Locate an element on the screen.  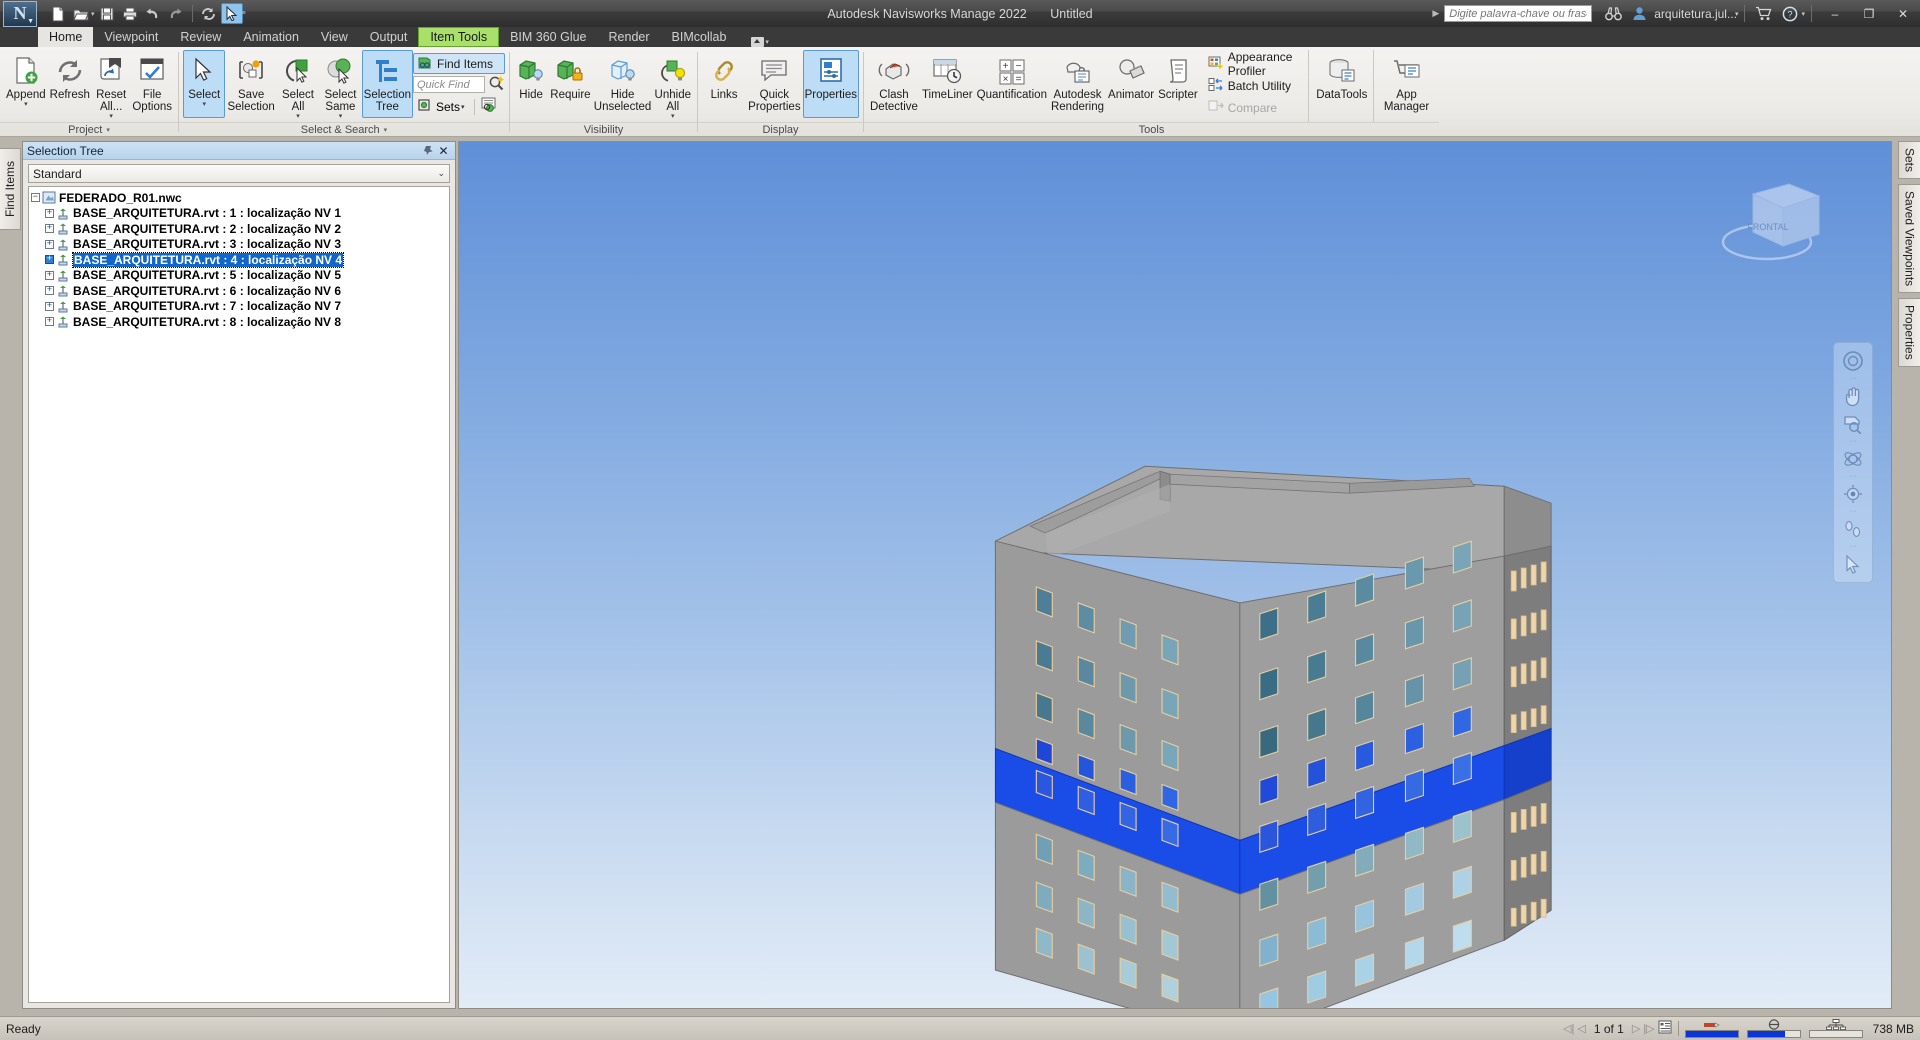
refresh-button is located at coordinates (209, 13).